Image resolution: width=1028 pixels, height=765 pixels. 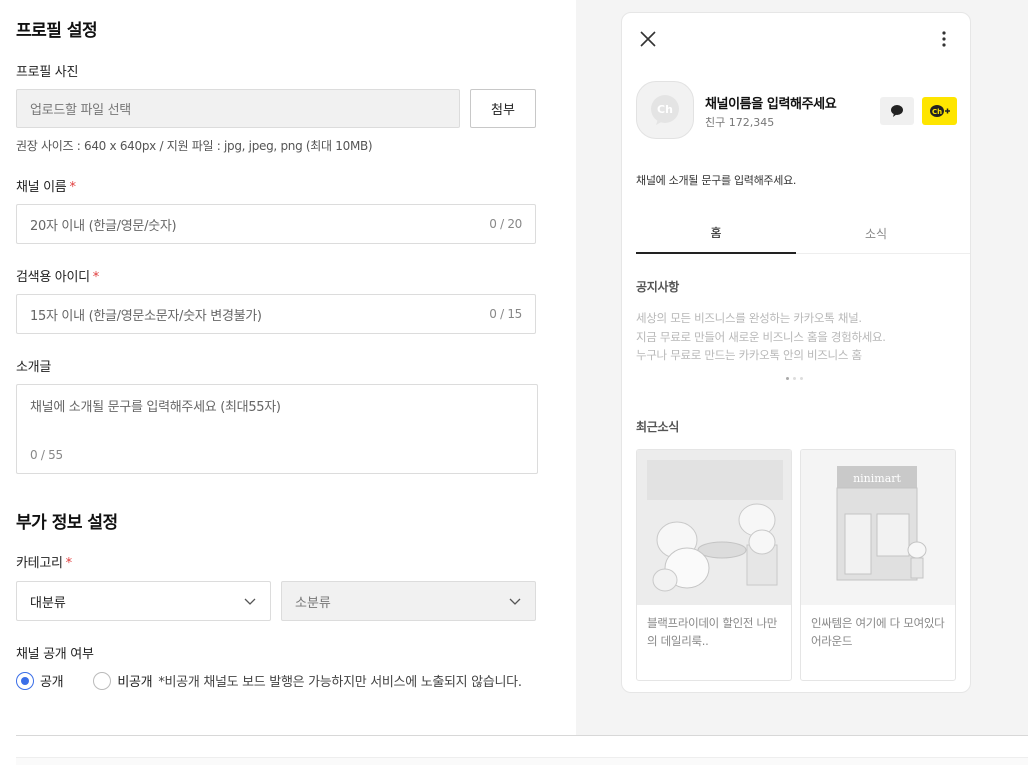 I want to click on file-placeholder: 업로드할 파일 선택, so click(x=80, y=110).